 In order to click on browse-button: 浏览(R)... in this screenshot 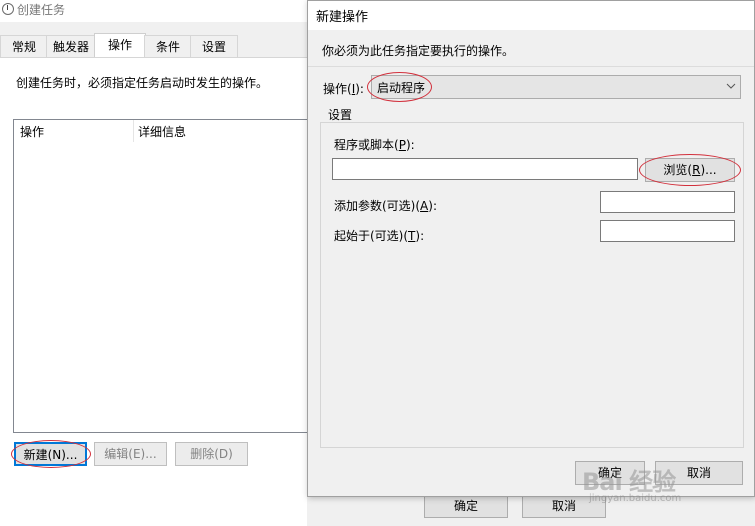, I will do `click(690, 170)`.